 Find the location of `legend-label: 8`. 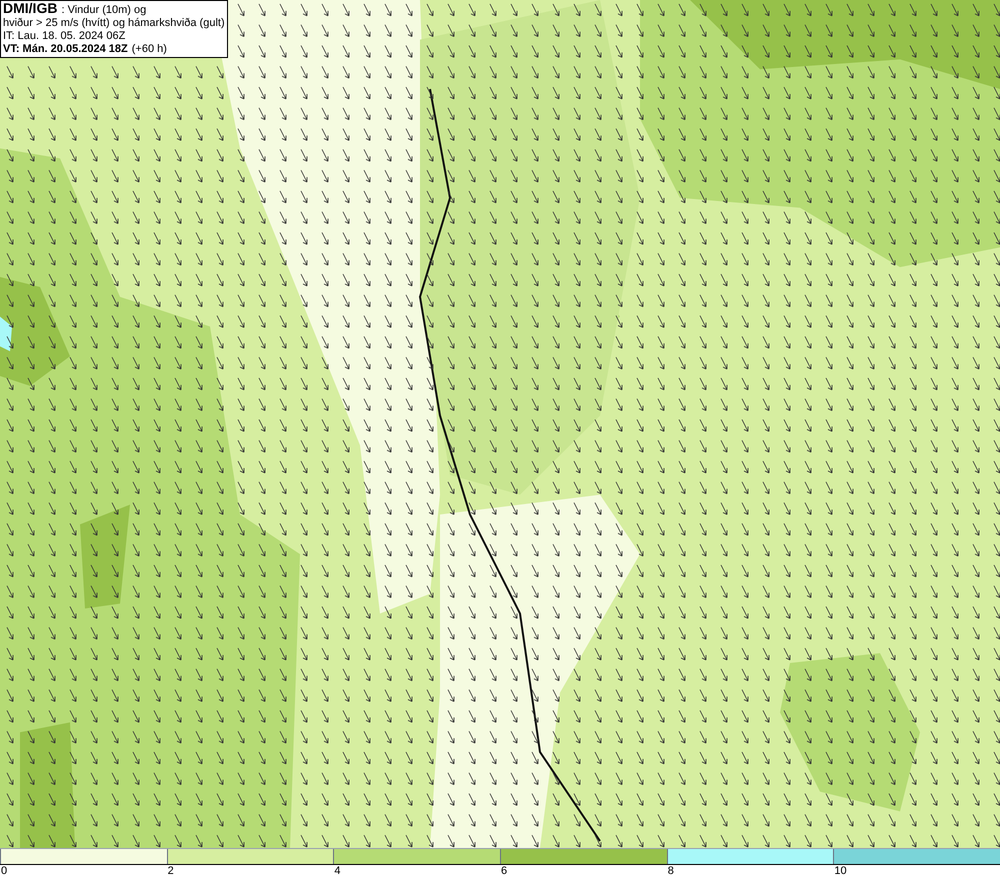

legend-label: 8 is located at coordinates (670, 871).